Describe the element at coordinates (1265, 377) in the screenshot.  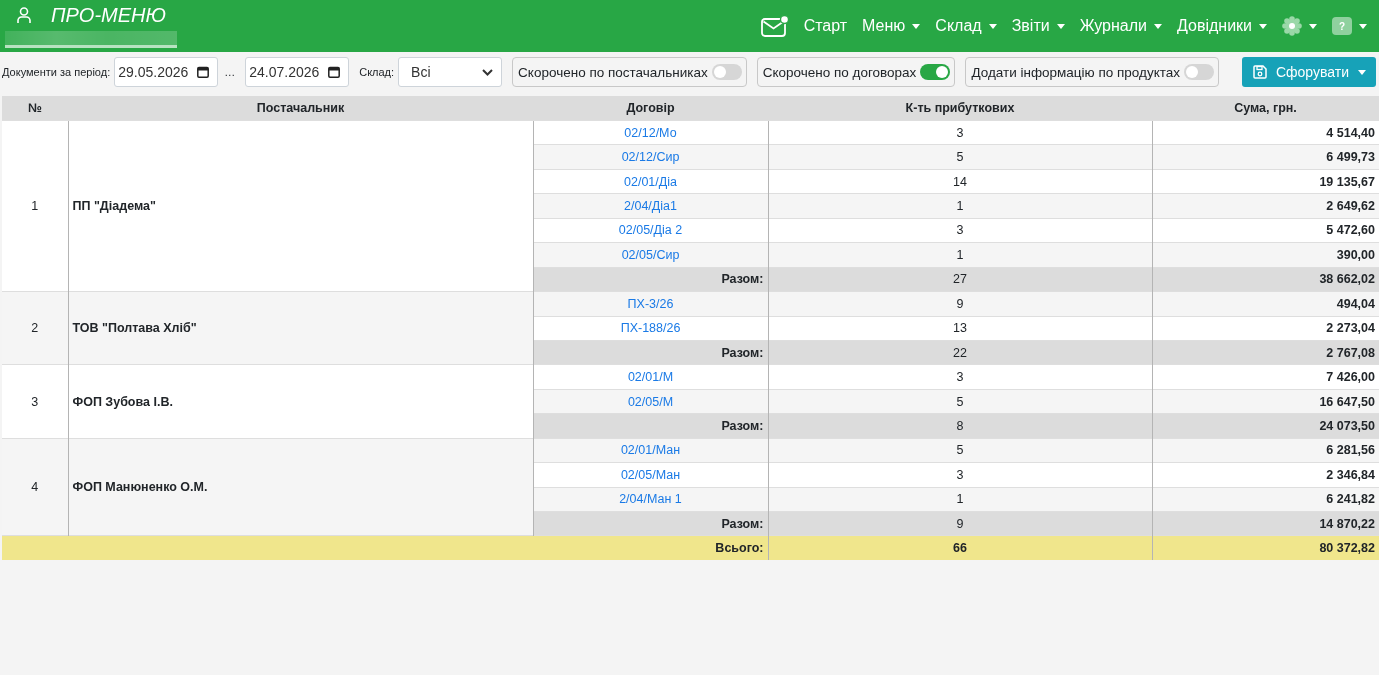
I see `table-cell: 7 426,00` at that location.